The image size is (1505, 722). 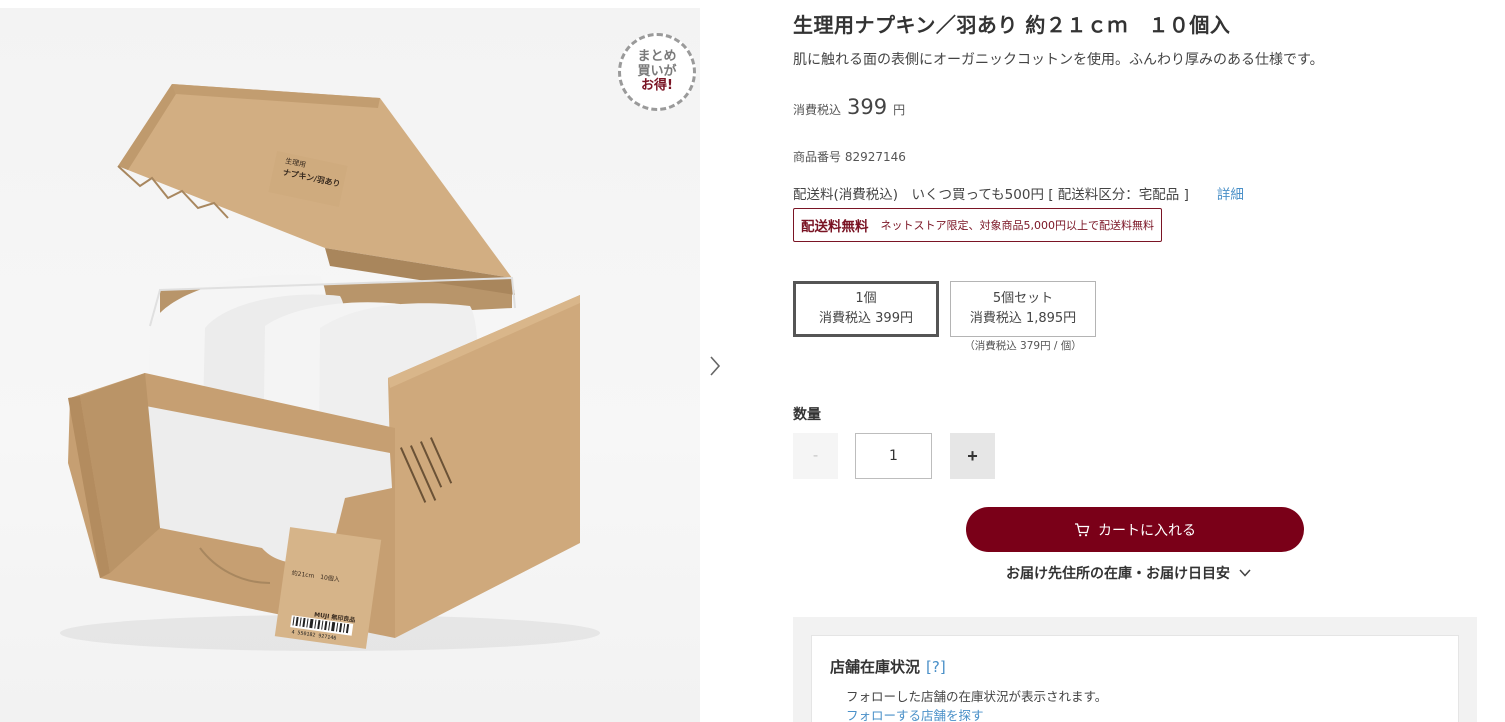 I want to click on add-to-cart-button: カートに入れる, so click(x=1135, y=529).